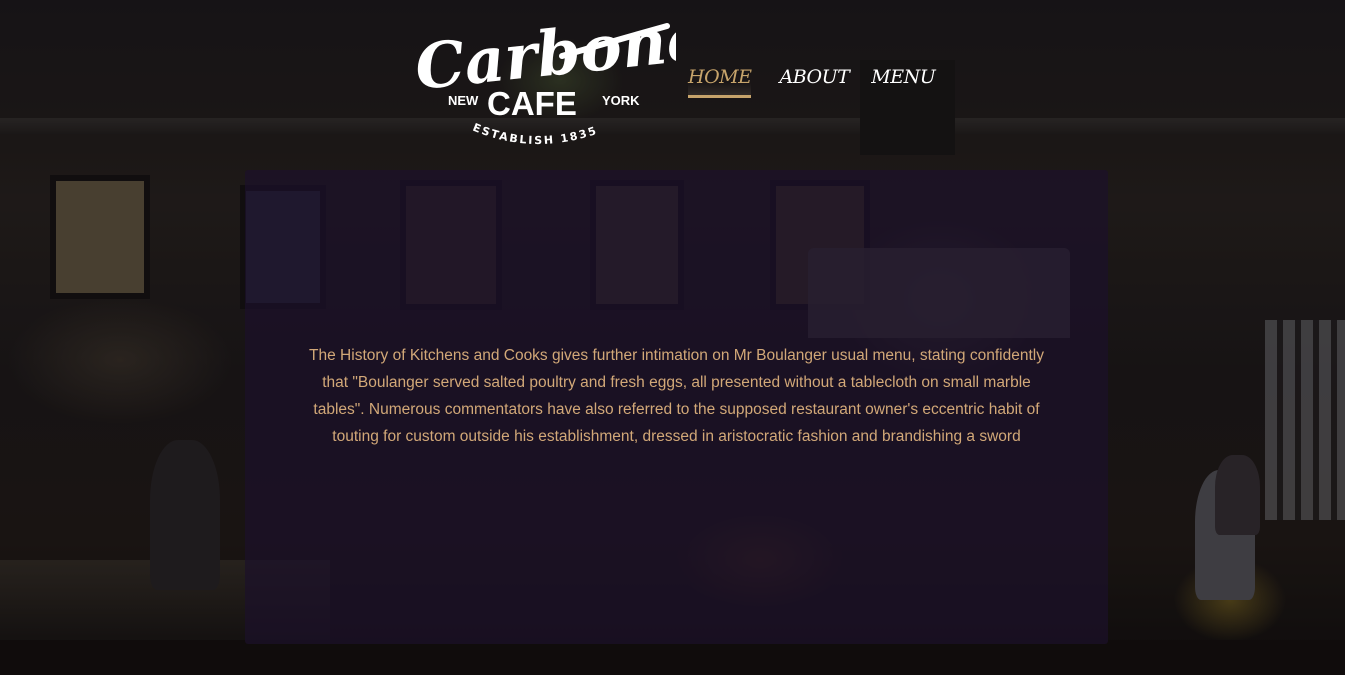 The image size is (1345, 675). Describe the element at coordinates (532, 103) in the screenshot. I see `logo-main-word: CAFE` at that location.